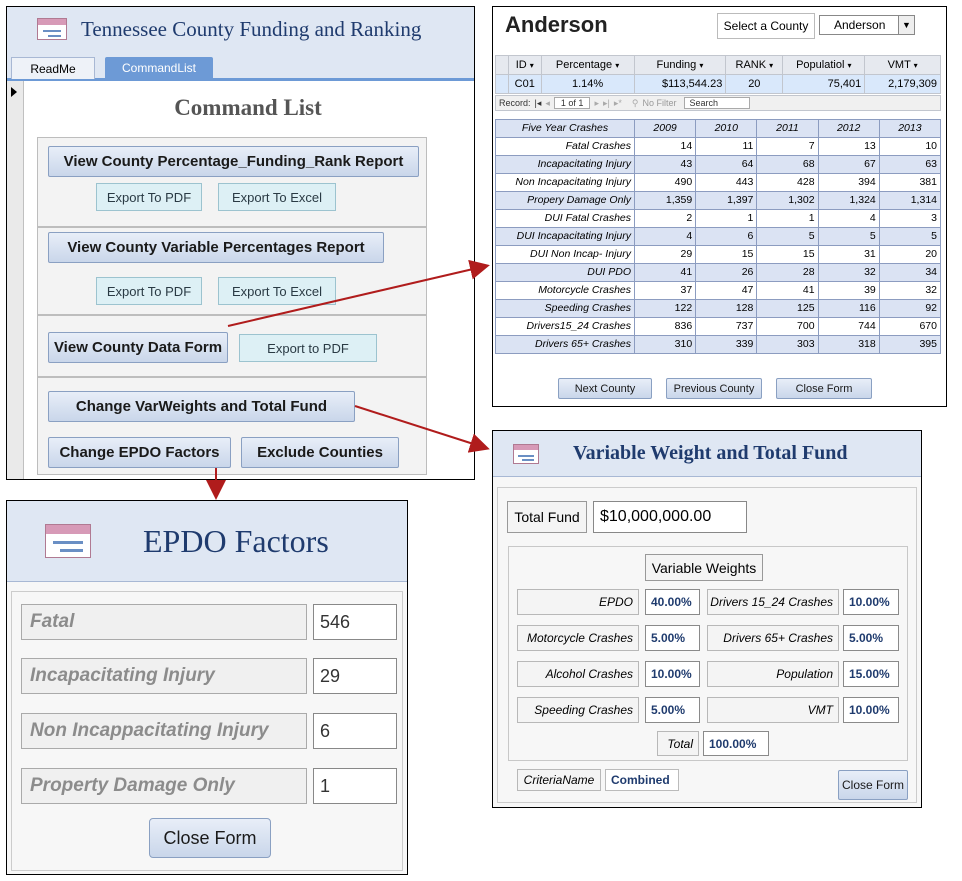 This screenshot has width=962, height=881. Describe the element at coordinates (605, 388) in the screenshot. I see `next-county-button: Next County` at that location.